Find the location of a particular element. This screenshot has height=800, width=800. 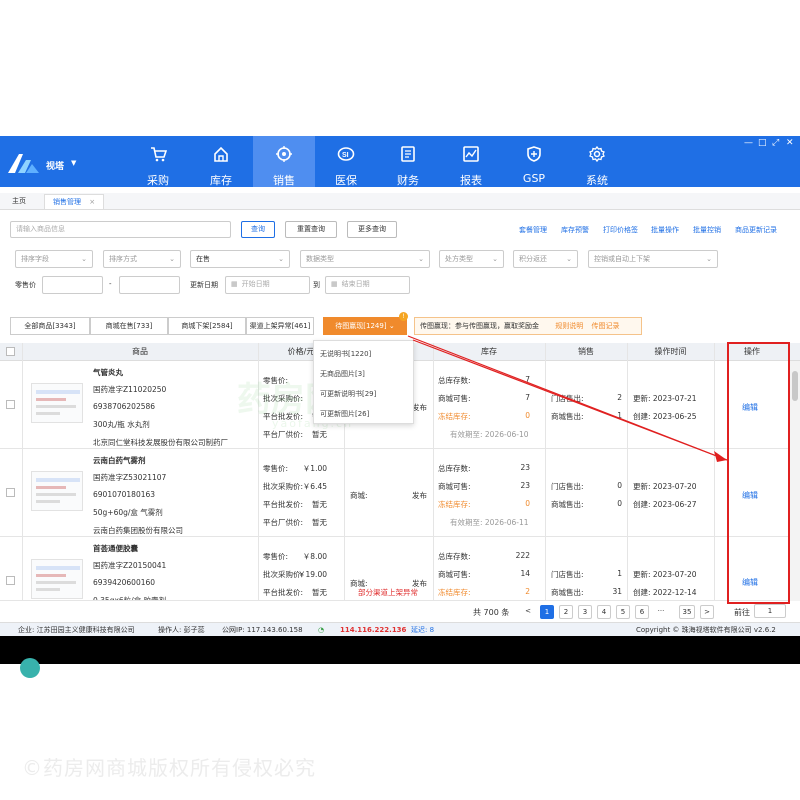

dropdown-item-update-image: 可更新图片[26] is located at coordinates (344, 414).